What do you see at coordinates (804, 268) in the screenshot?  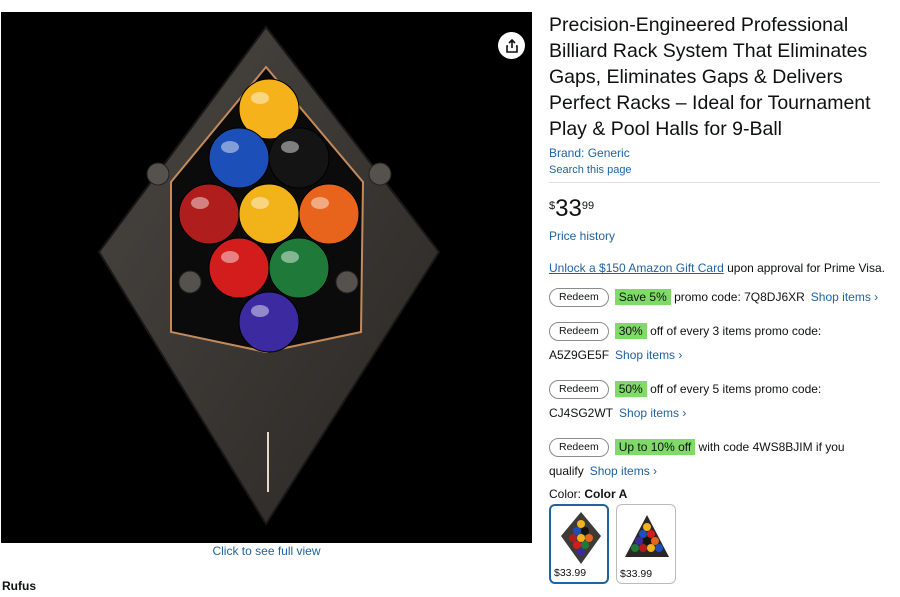 I see `gift-card-text: upon approval for Prime Visa.` at bounding box center [804, 268].